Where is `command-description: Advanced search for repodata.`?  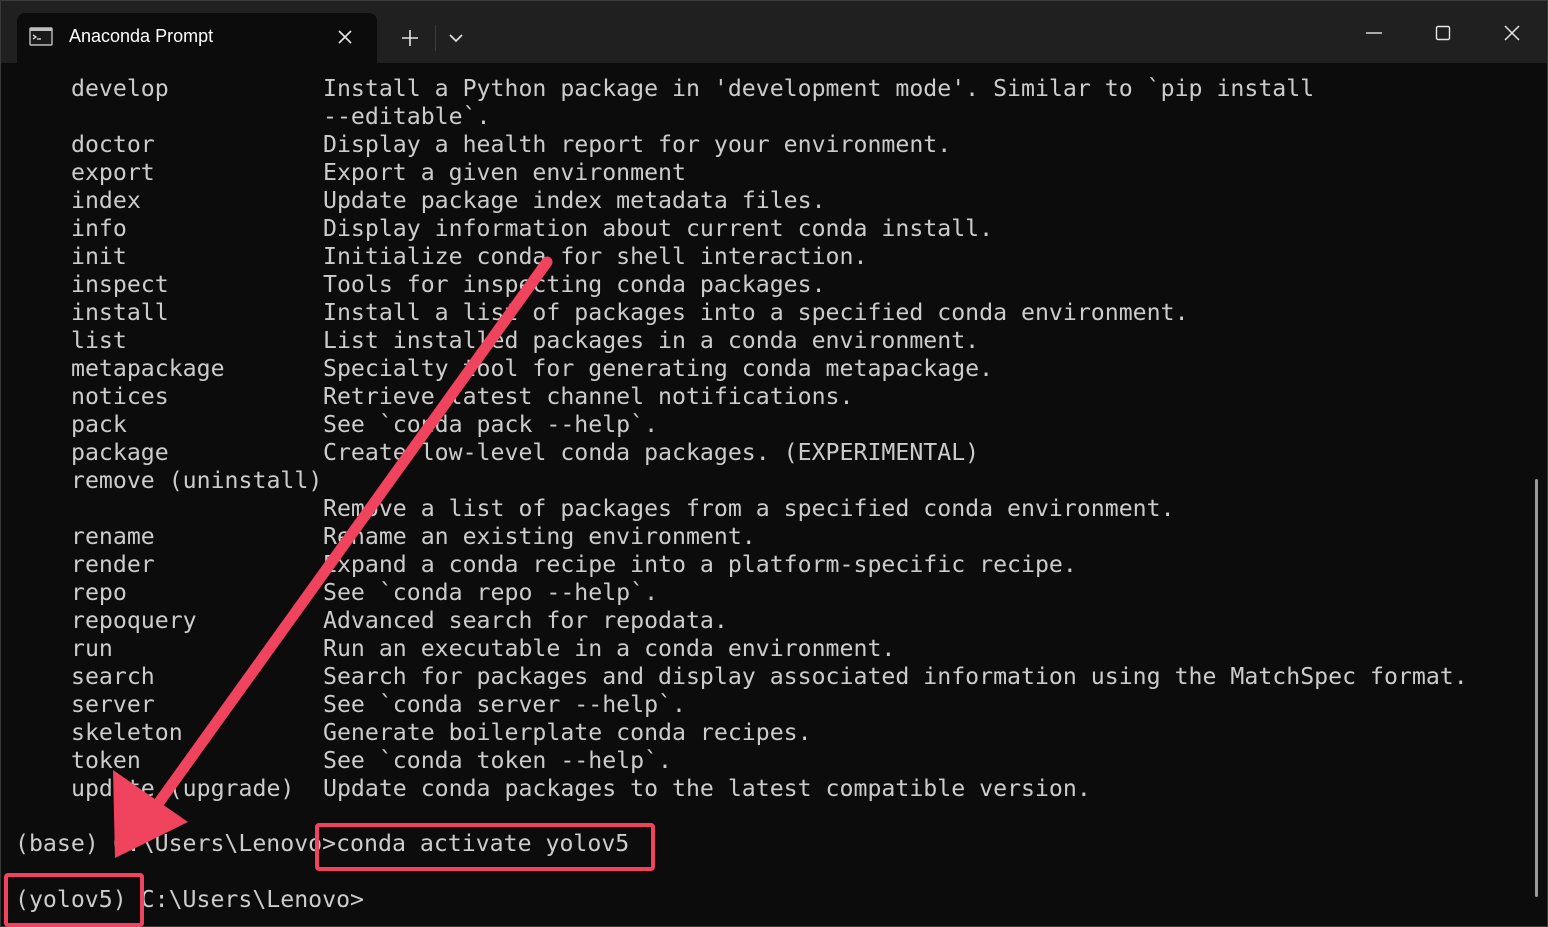
command-description: Advanced search for repodata. is located at coordinates (525, 620).